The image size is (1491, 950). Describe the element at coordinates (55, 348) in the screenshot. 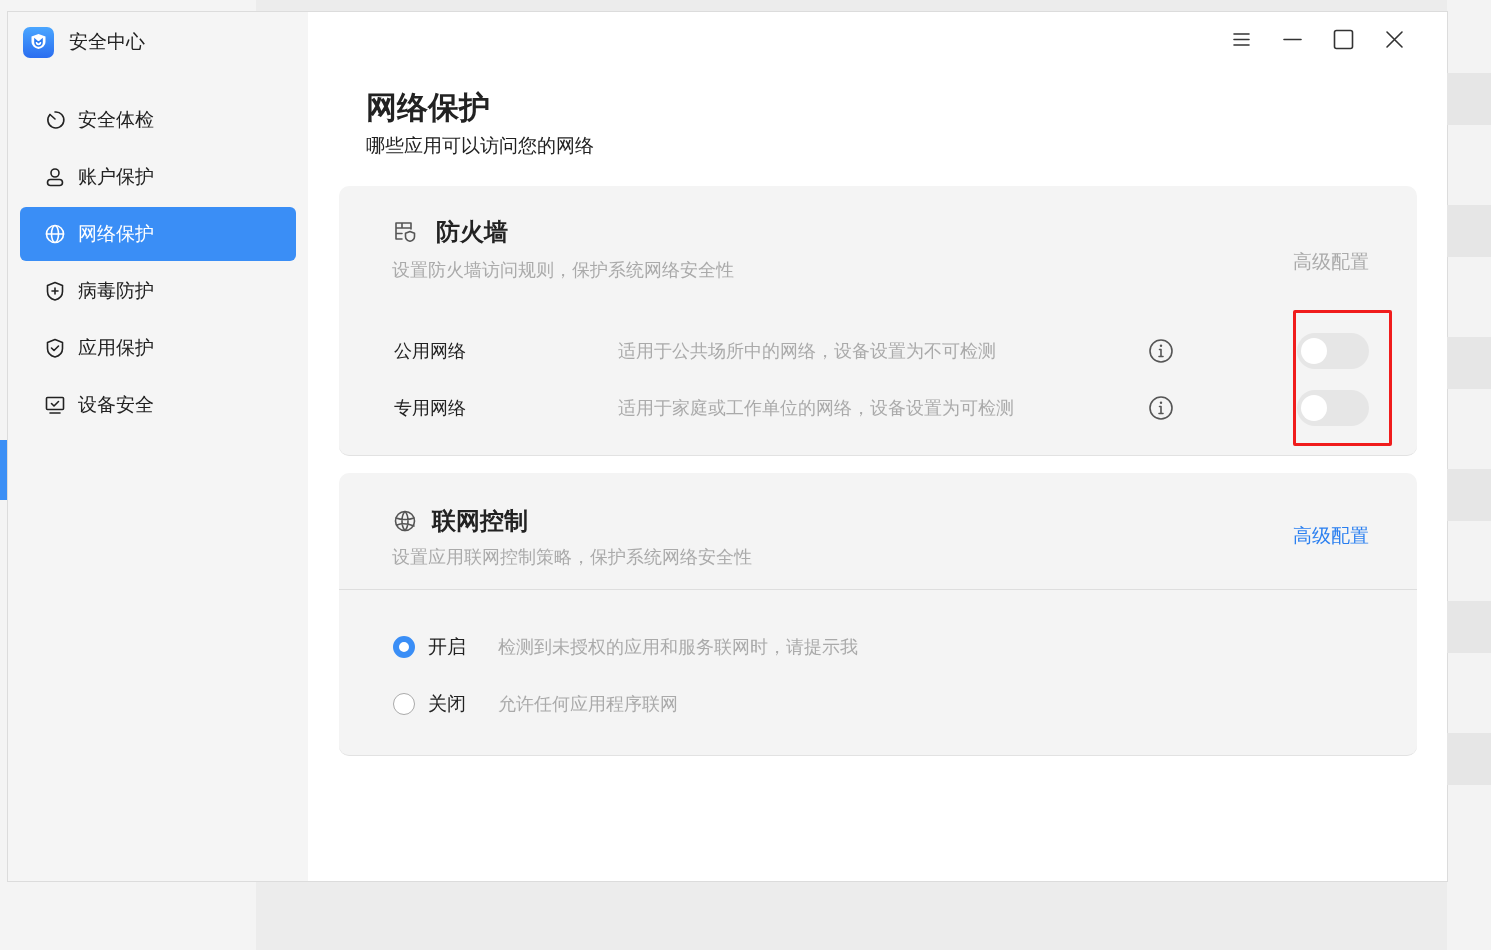

I see `shield-check-icon` at that location.